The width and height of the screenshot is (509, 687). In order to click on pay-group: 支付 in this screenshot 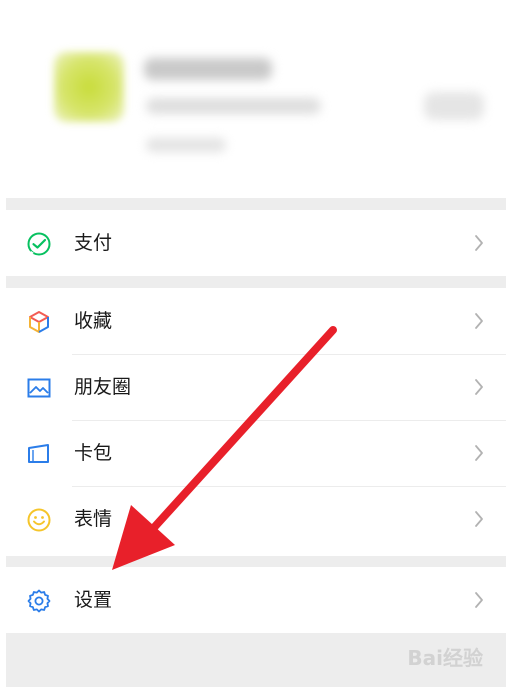, I will do `click(256, 243)`.